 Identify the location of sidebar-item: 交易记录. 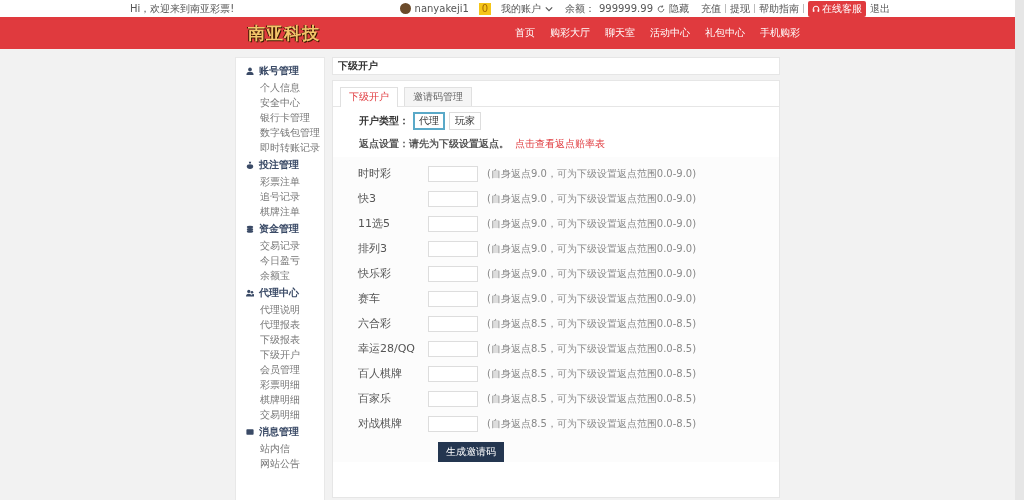
(280, 245).